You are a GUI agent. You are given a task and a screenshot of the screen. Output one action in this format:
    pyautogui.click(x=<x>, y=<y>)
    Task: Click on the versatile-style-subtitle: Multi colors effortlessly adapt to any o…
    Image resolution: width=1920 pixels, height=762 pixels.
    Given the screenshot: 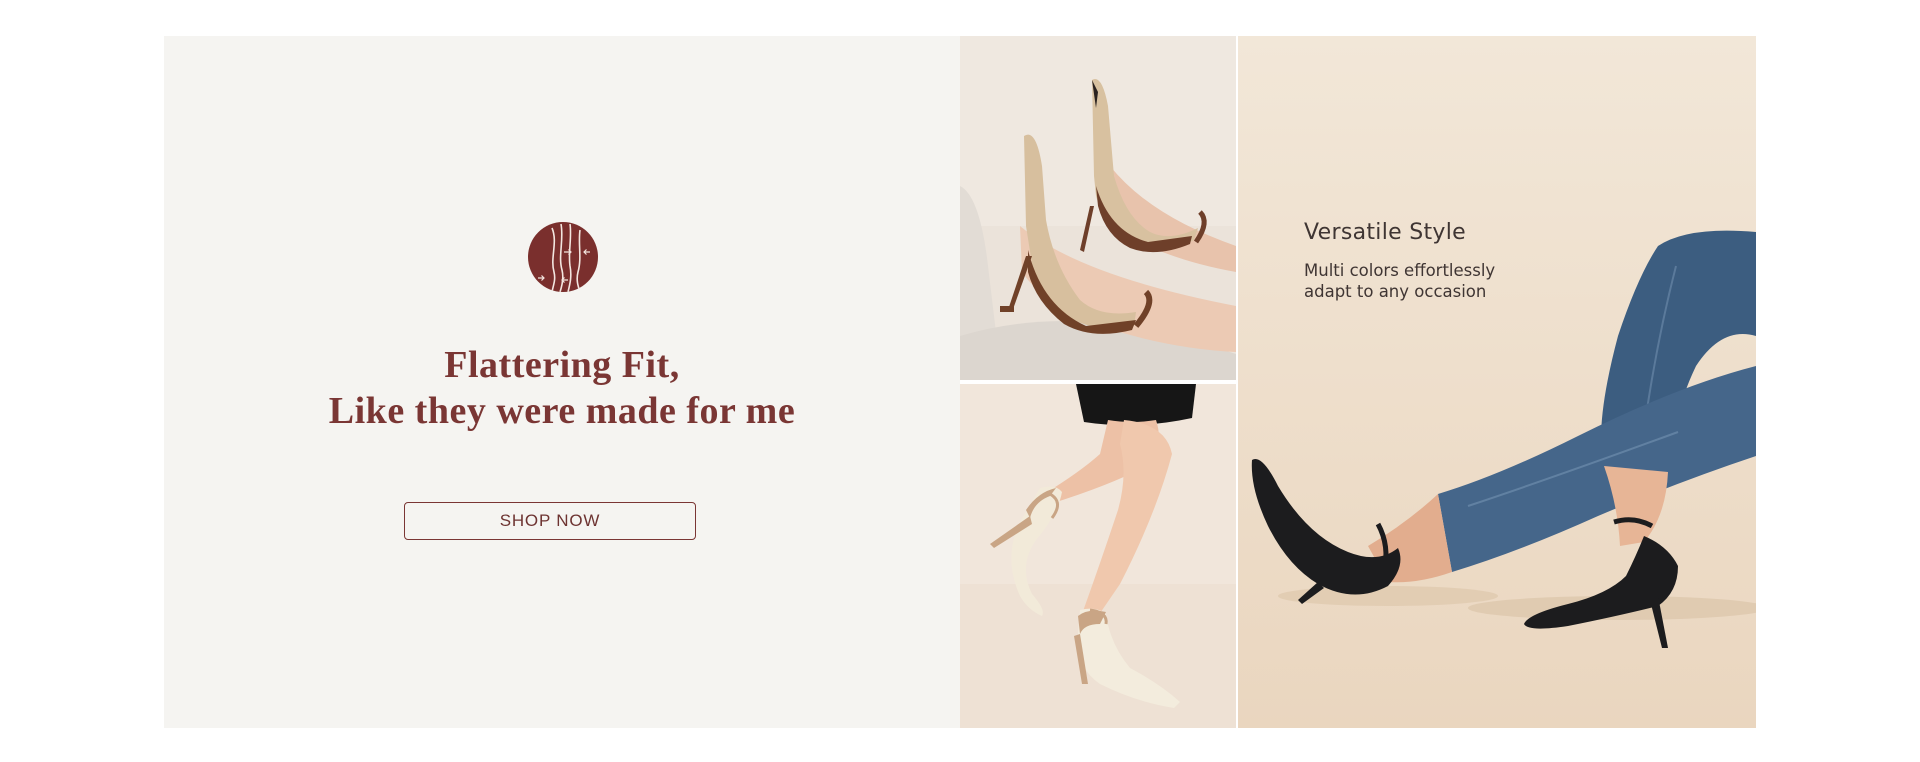 What is the action you would take?
    pyautogui.click(x=1434, y=281)
    